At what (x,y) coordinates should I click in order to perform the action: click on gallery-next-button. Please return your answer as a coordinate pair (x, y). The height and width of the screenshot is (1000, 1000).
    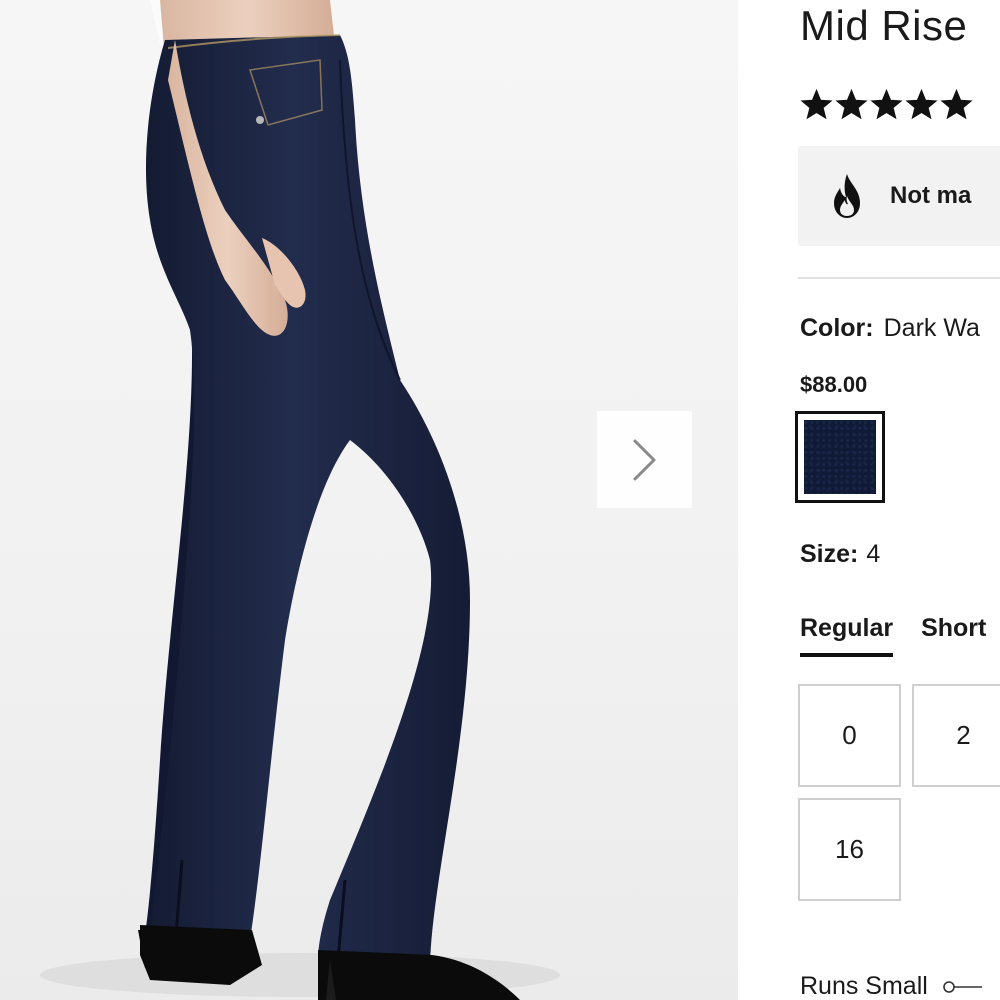
    Looking at the image, I should click on (644, 459).